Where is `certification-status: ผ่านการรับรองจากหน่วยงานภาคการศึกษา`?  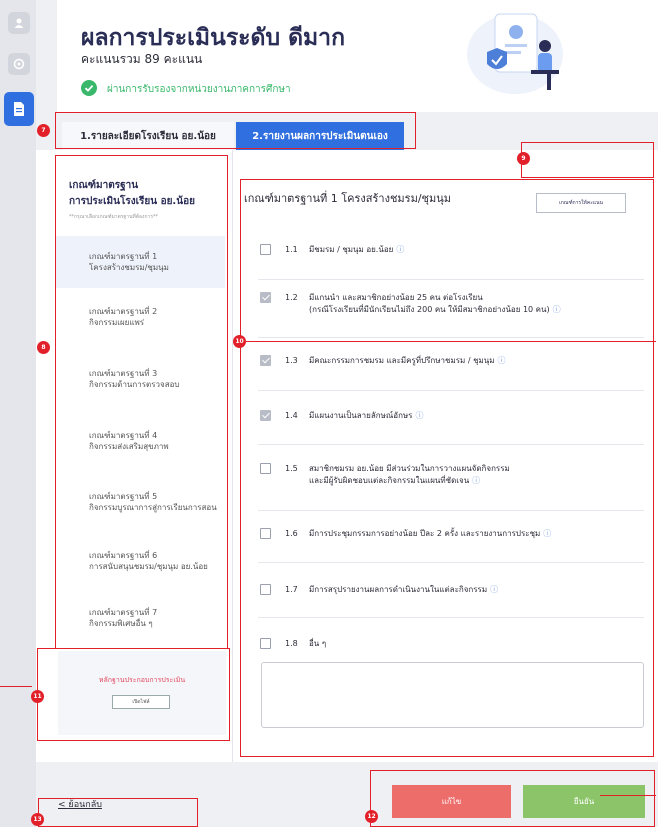 certification-status: ผ่านการรับรองจากหน่วยงานภาคการศึกษา is located at coordinates (199, 89).